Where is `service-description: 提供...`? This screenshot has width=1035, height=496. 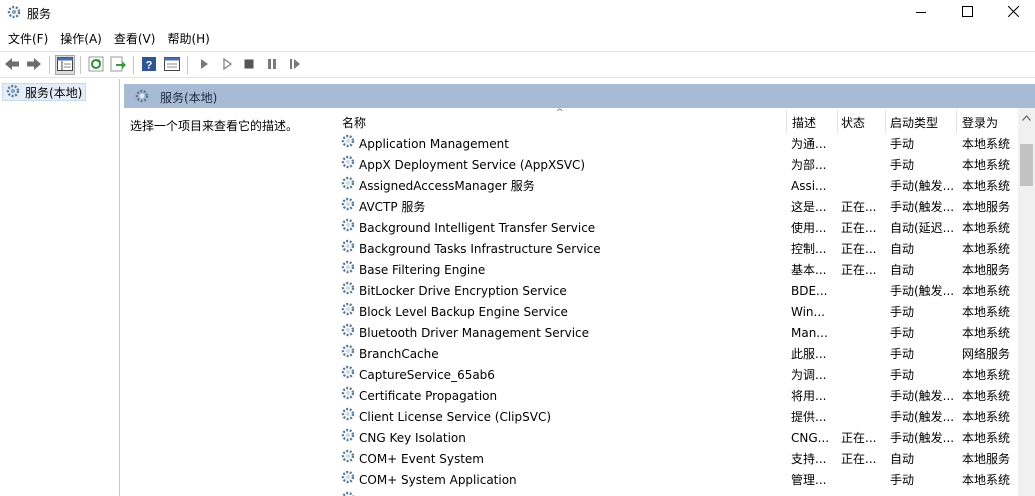
service-description: 提供... is located at coordinates (809, 417).